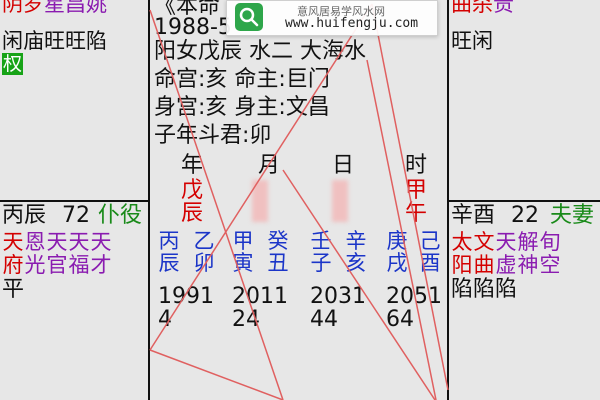 This screenshot has height=400, width=600. I want to click on palace-age: 72, so click(76, 215).